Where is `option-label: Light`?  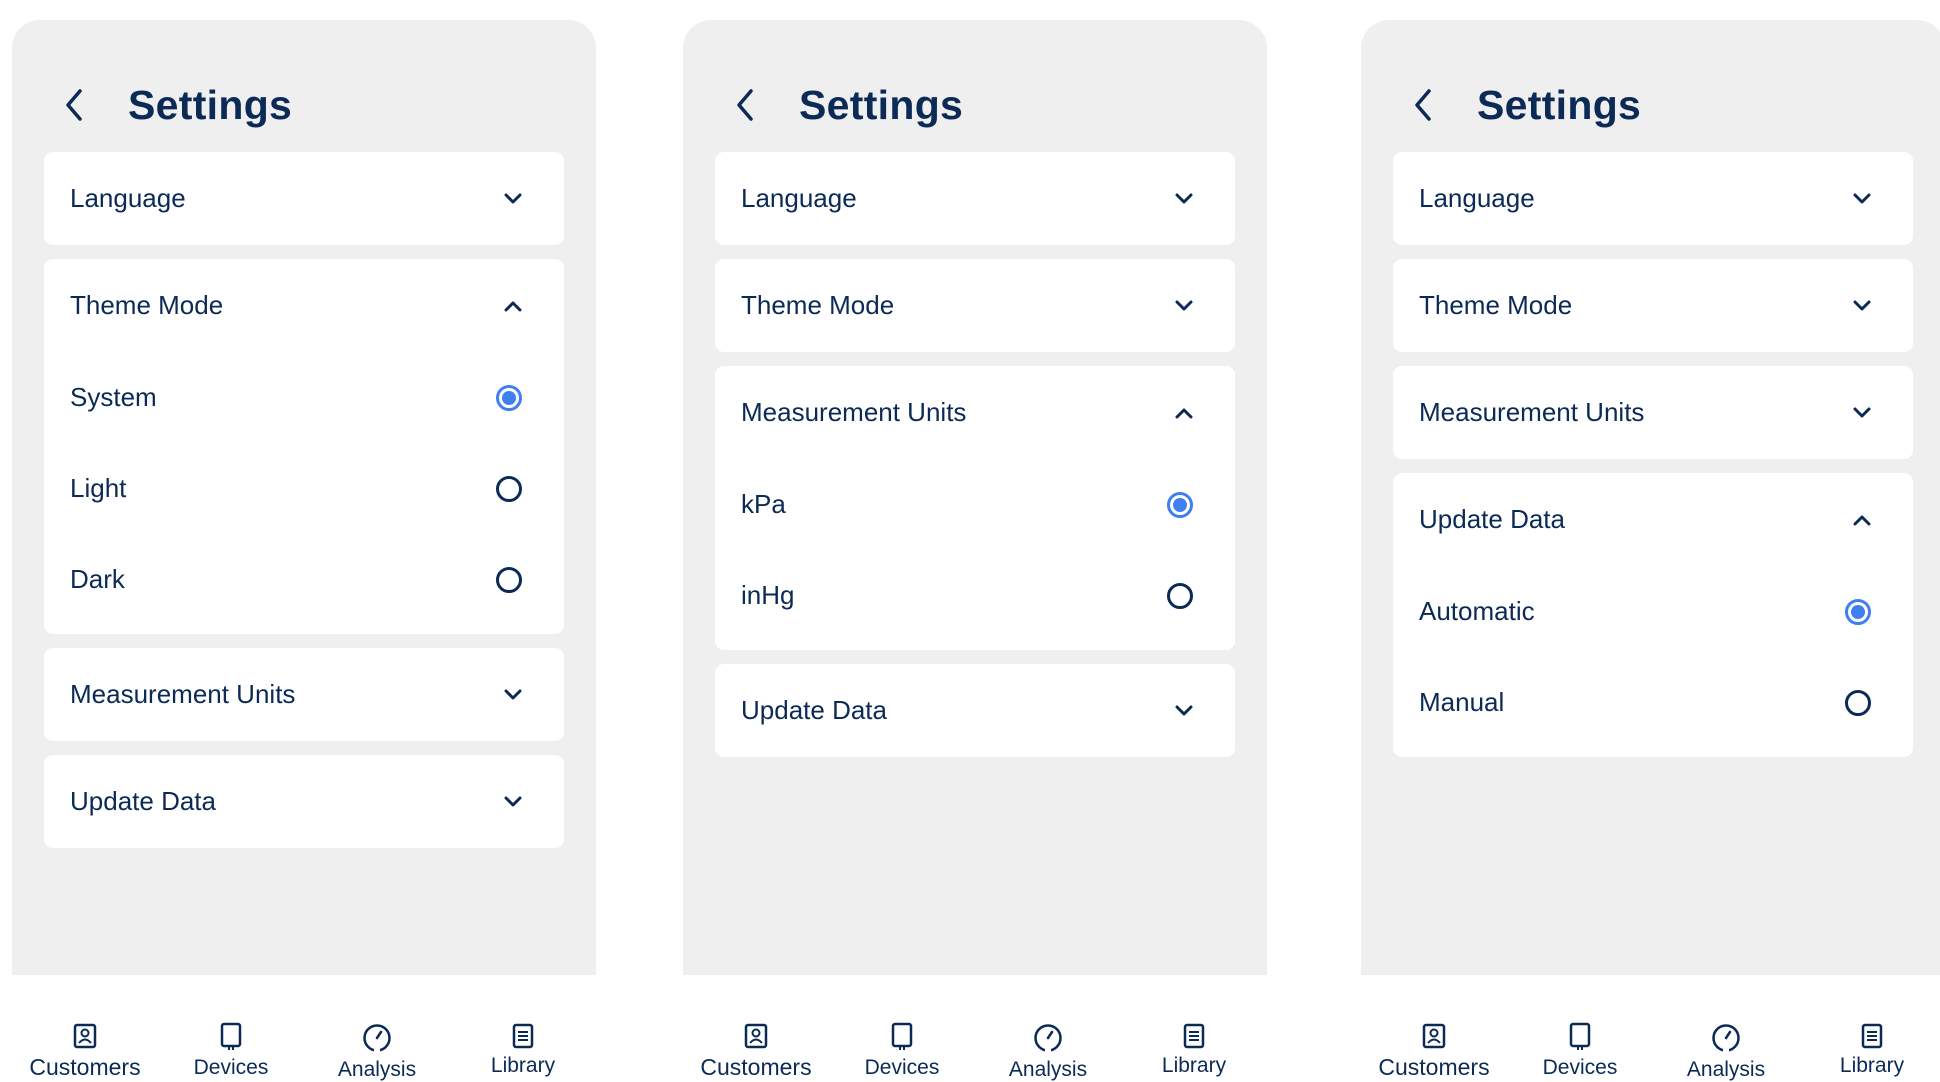 option-label: Light is located at coordinates (98, 488).